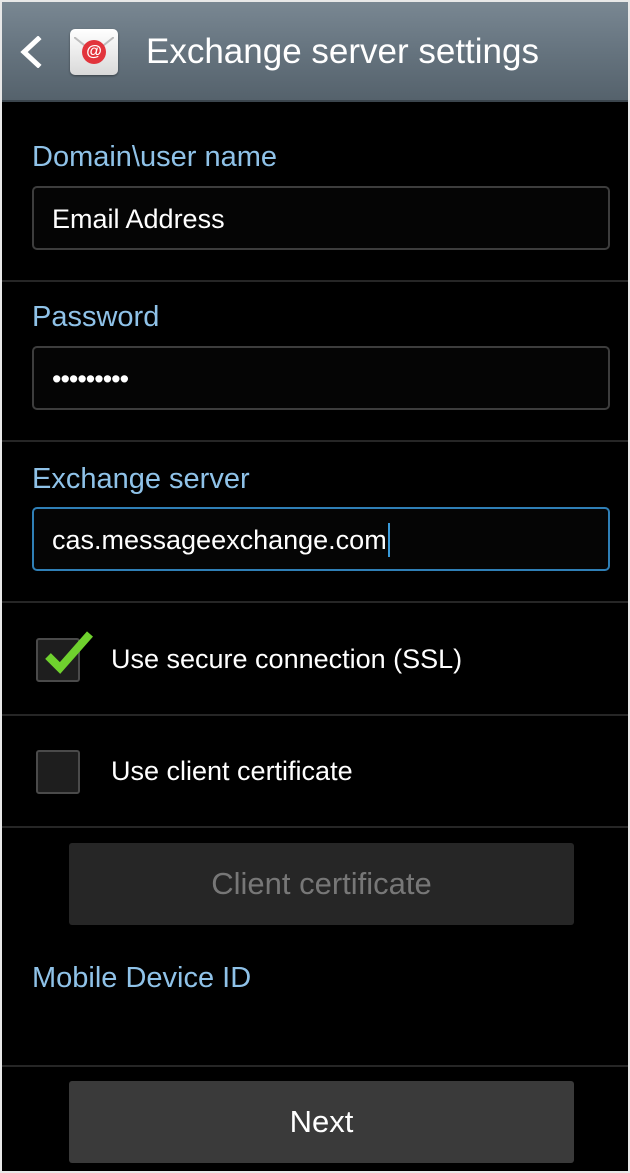  What do you see at coordinates (321, 884) in the screenshot?
I see `client-certificate-button: Client certificate` at bounding box center [321, 884].